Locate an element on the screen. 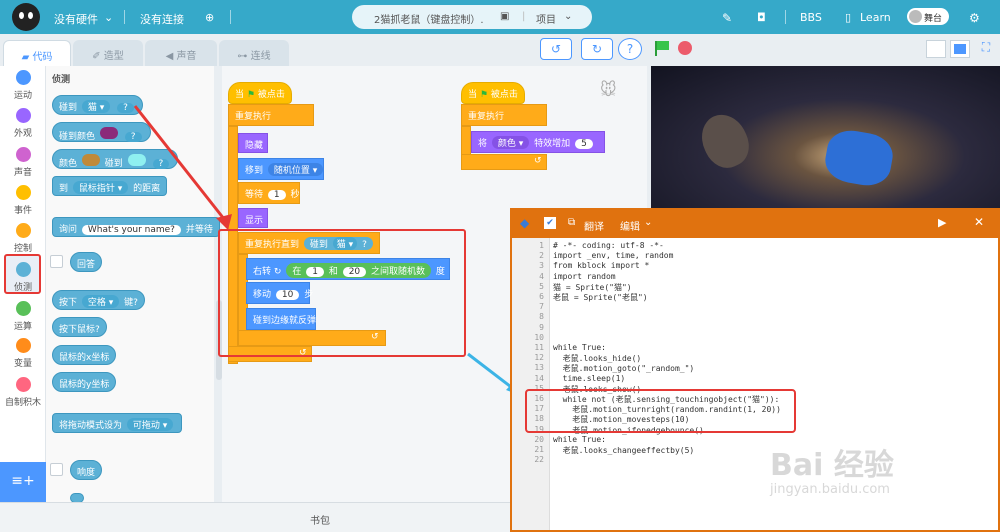  line-number: 7 is located at coordinates (541, 307).